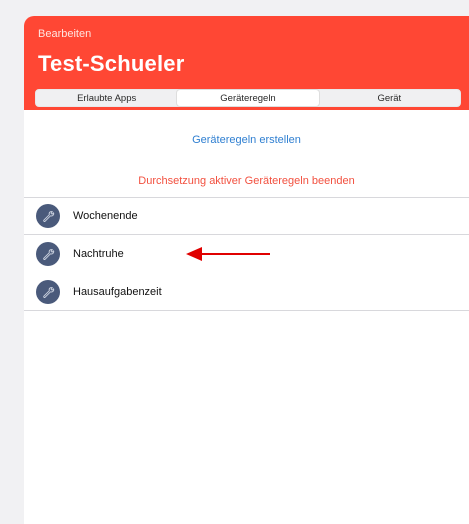 This screenshot has height=524, width=469. I want to click on tab-erlaubte-apps: Erlaubte Apps, so click(106, 98).